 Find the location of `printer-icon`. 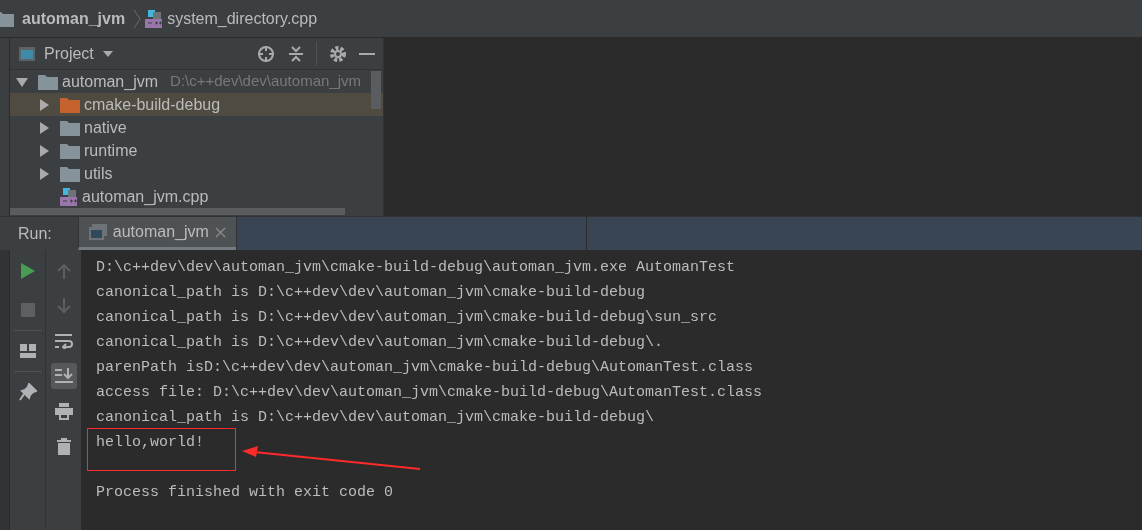

printer-icon is located at coordinates (63, 411).